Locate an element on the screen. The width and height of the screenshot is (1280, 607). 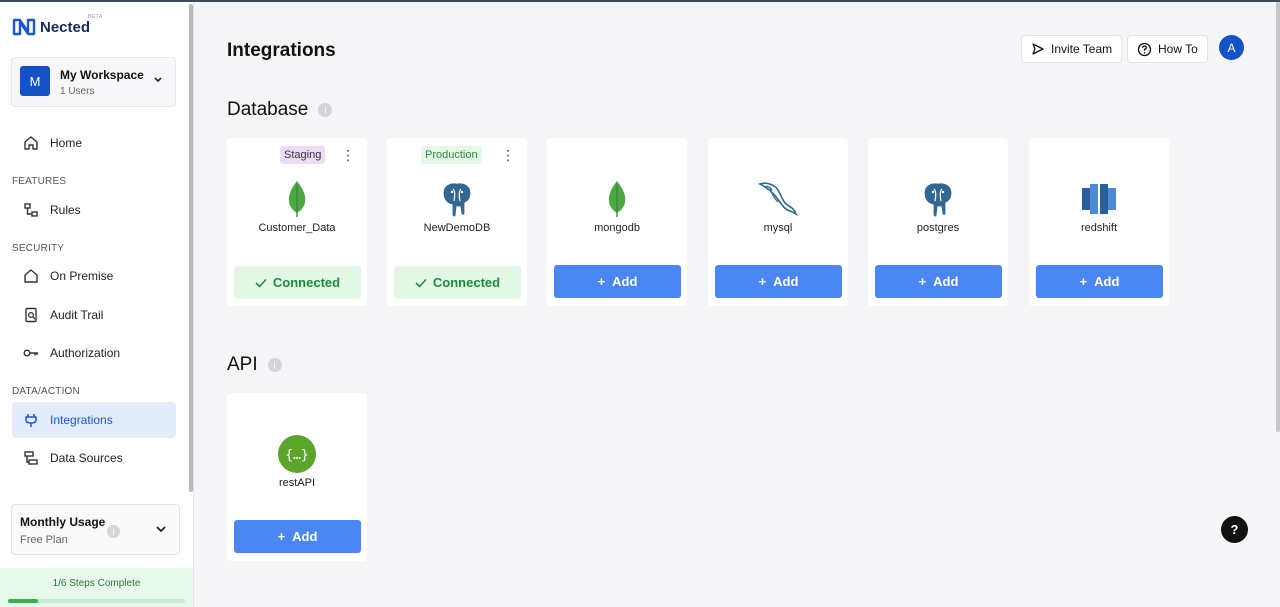
workspace-name: My Workspace is located at coordinates (102, 75).